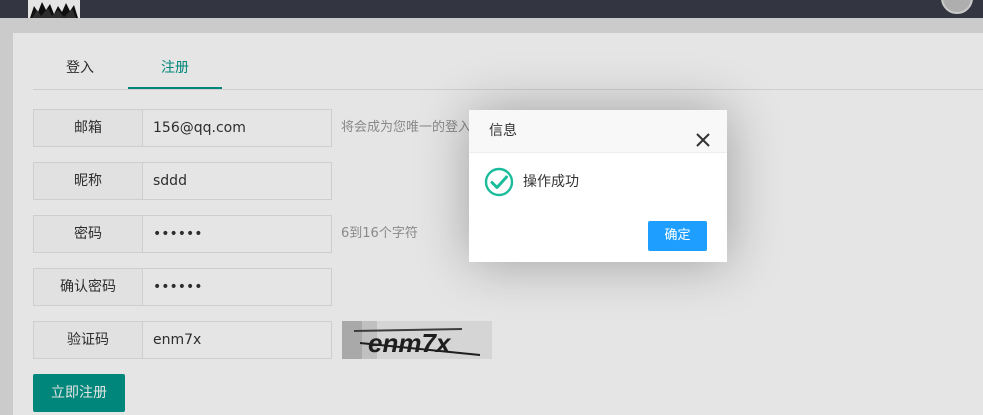 The height and width of the screenshot is (415, 983). I want to click on info-dialog: 信息 操作成功 确定, so click(598, 186).